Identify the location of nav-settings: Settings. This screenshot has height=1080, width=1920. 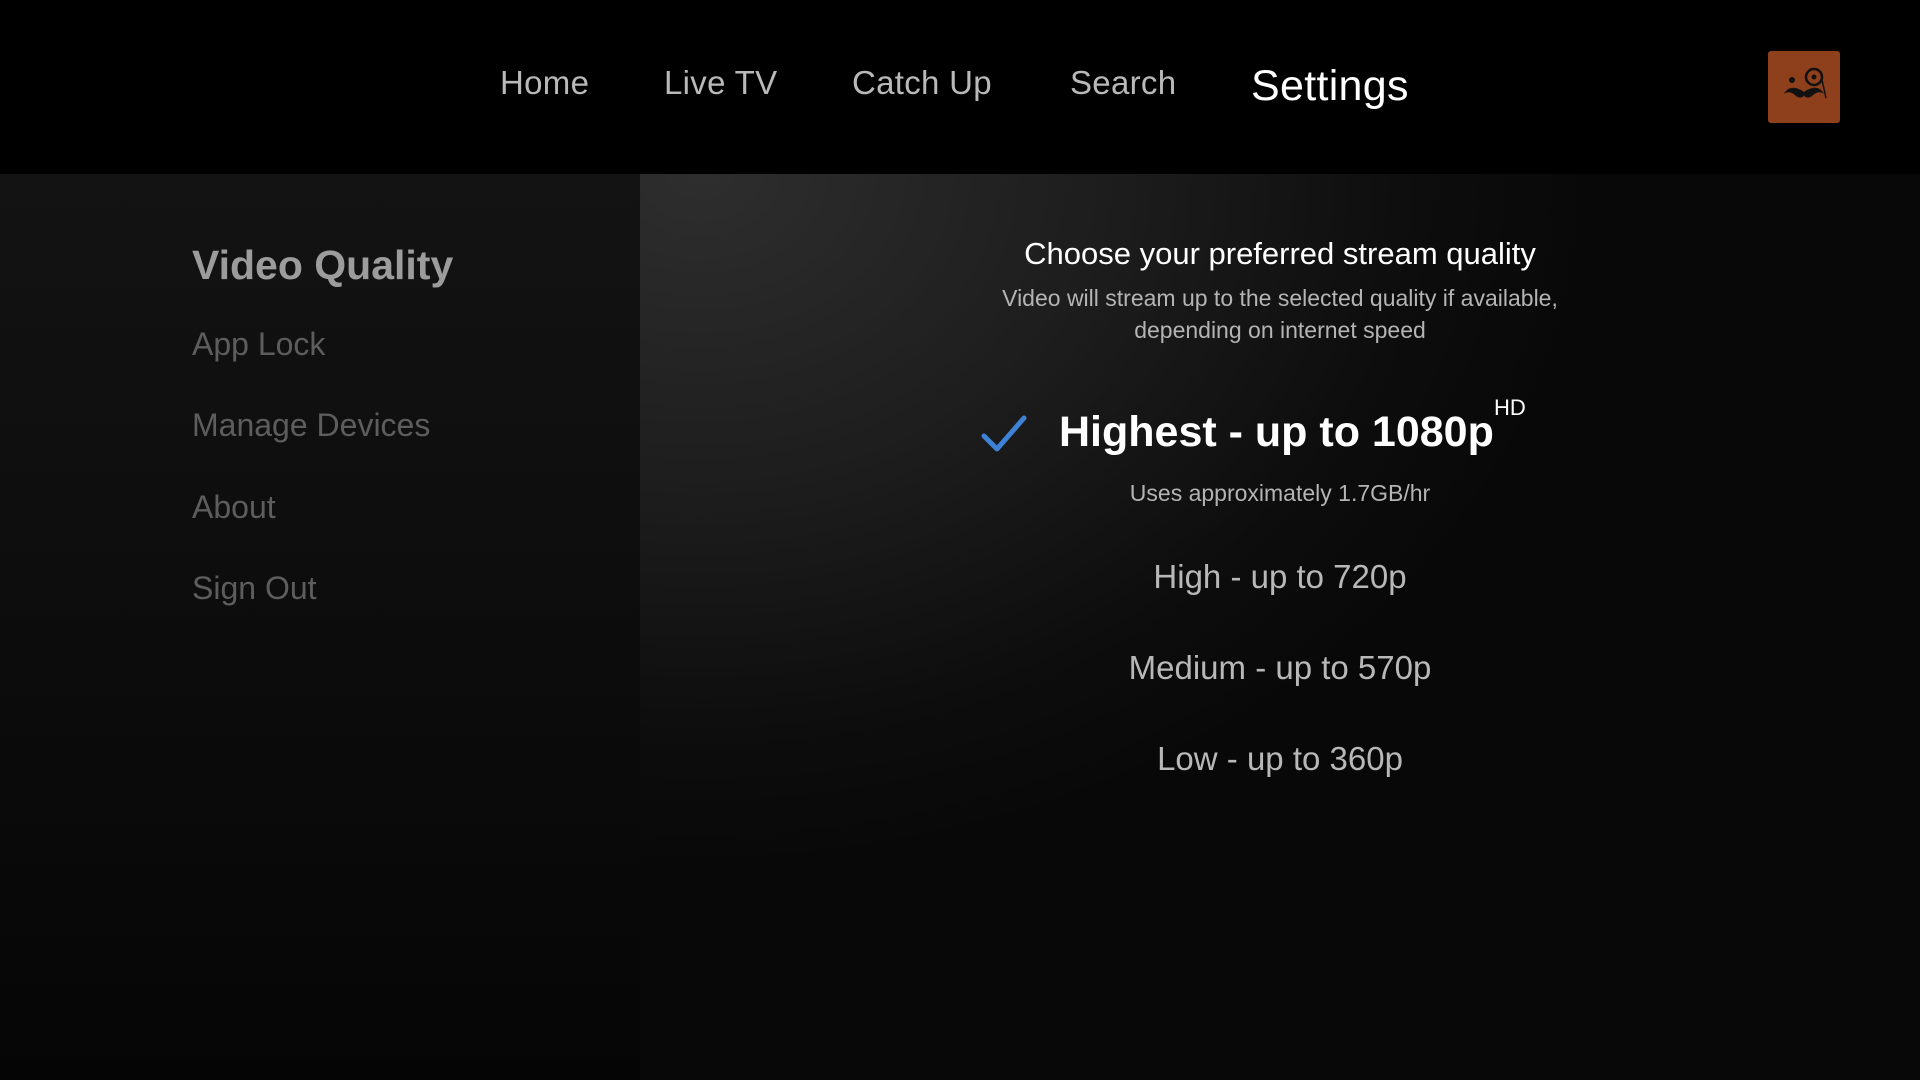
(1330, 86).